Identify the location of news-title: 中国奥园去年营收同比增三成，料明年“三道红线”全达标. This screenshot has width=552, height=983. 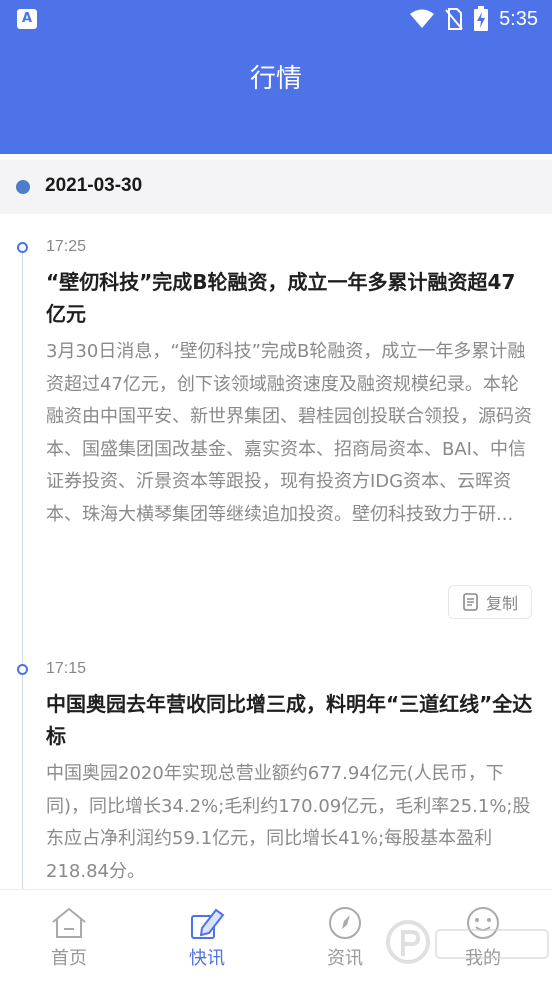
(290, 720).